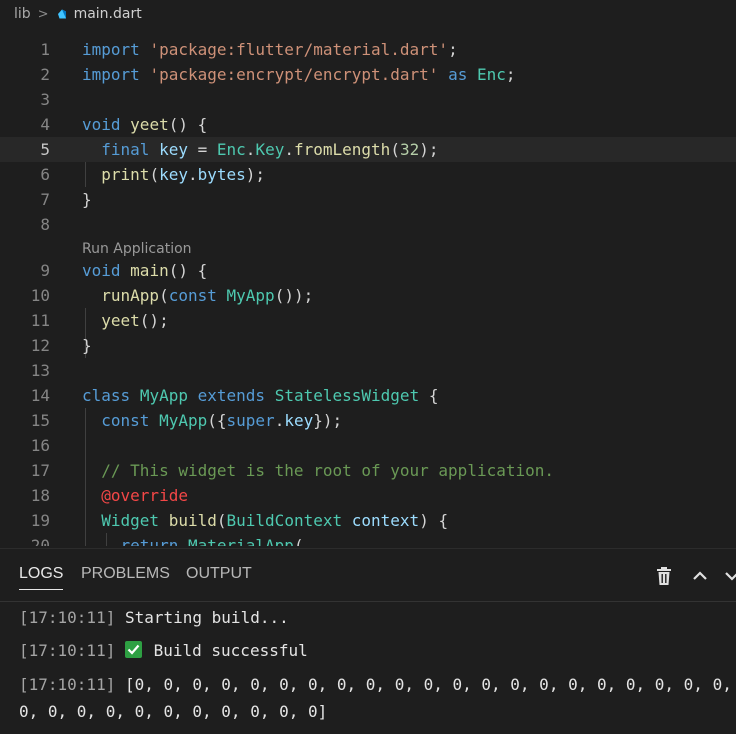 The width and height of the screenshot is (736, 734). I want to click on line-number: 16, so click(40, 445).